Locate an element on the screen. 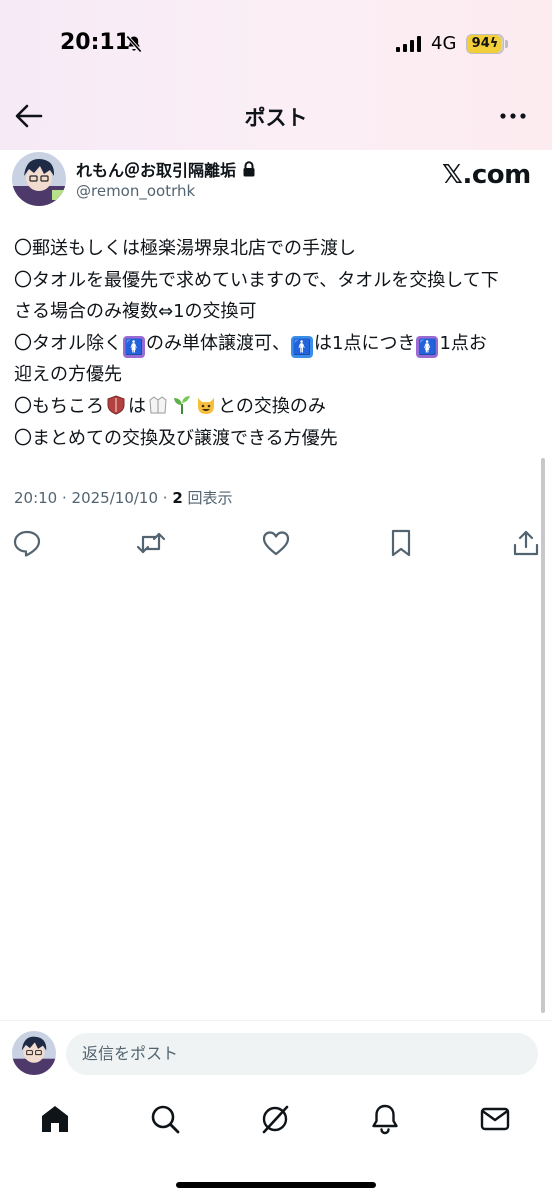 The height and width of the screenshot is (1200, 552). post-actions is located at coordinates (276, 544).